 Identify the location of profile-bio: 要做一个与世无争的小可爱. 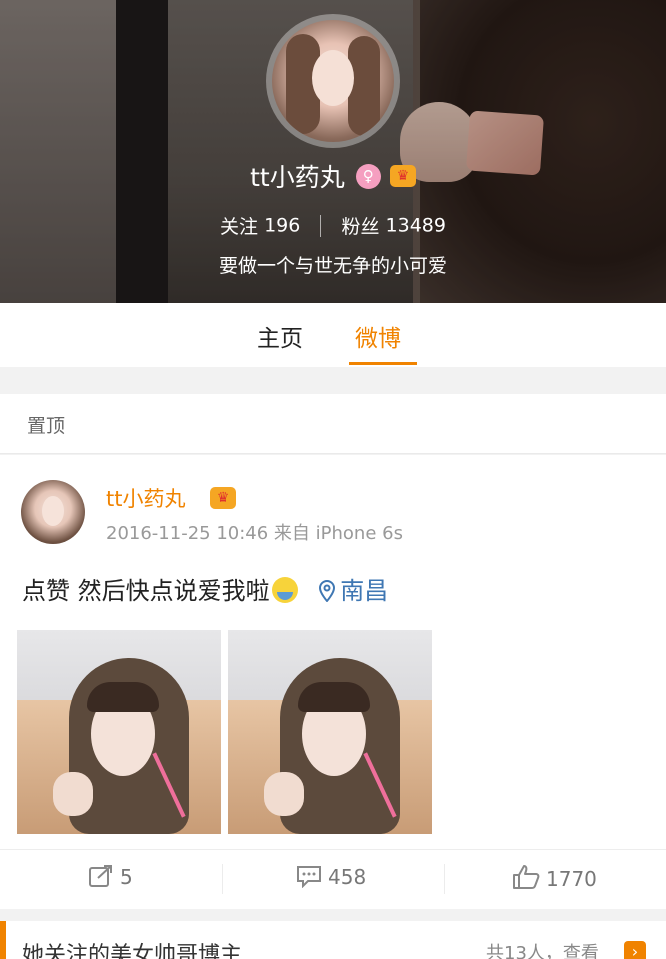
(332, 266).